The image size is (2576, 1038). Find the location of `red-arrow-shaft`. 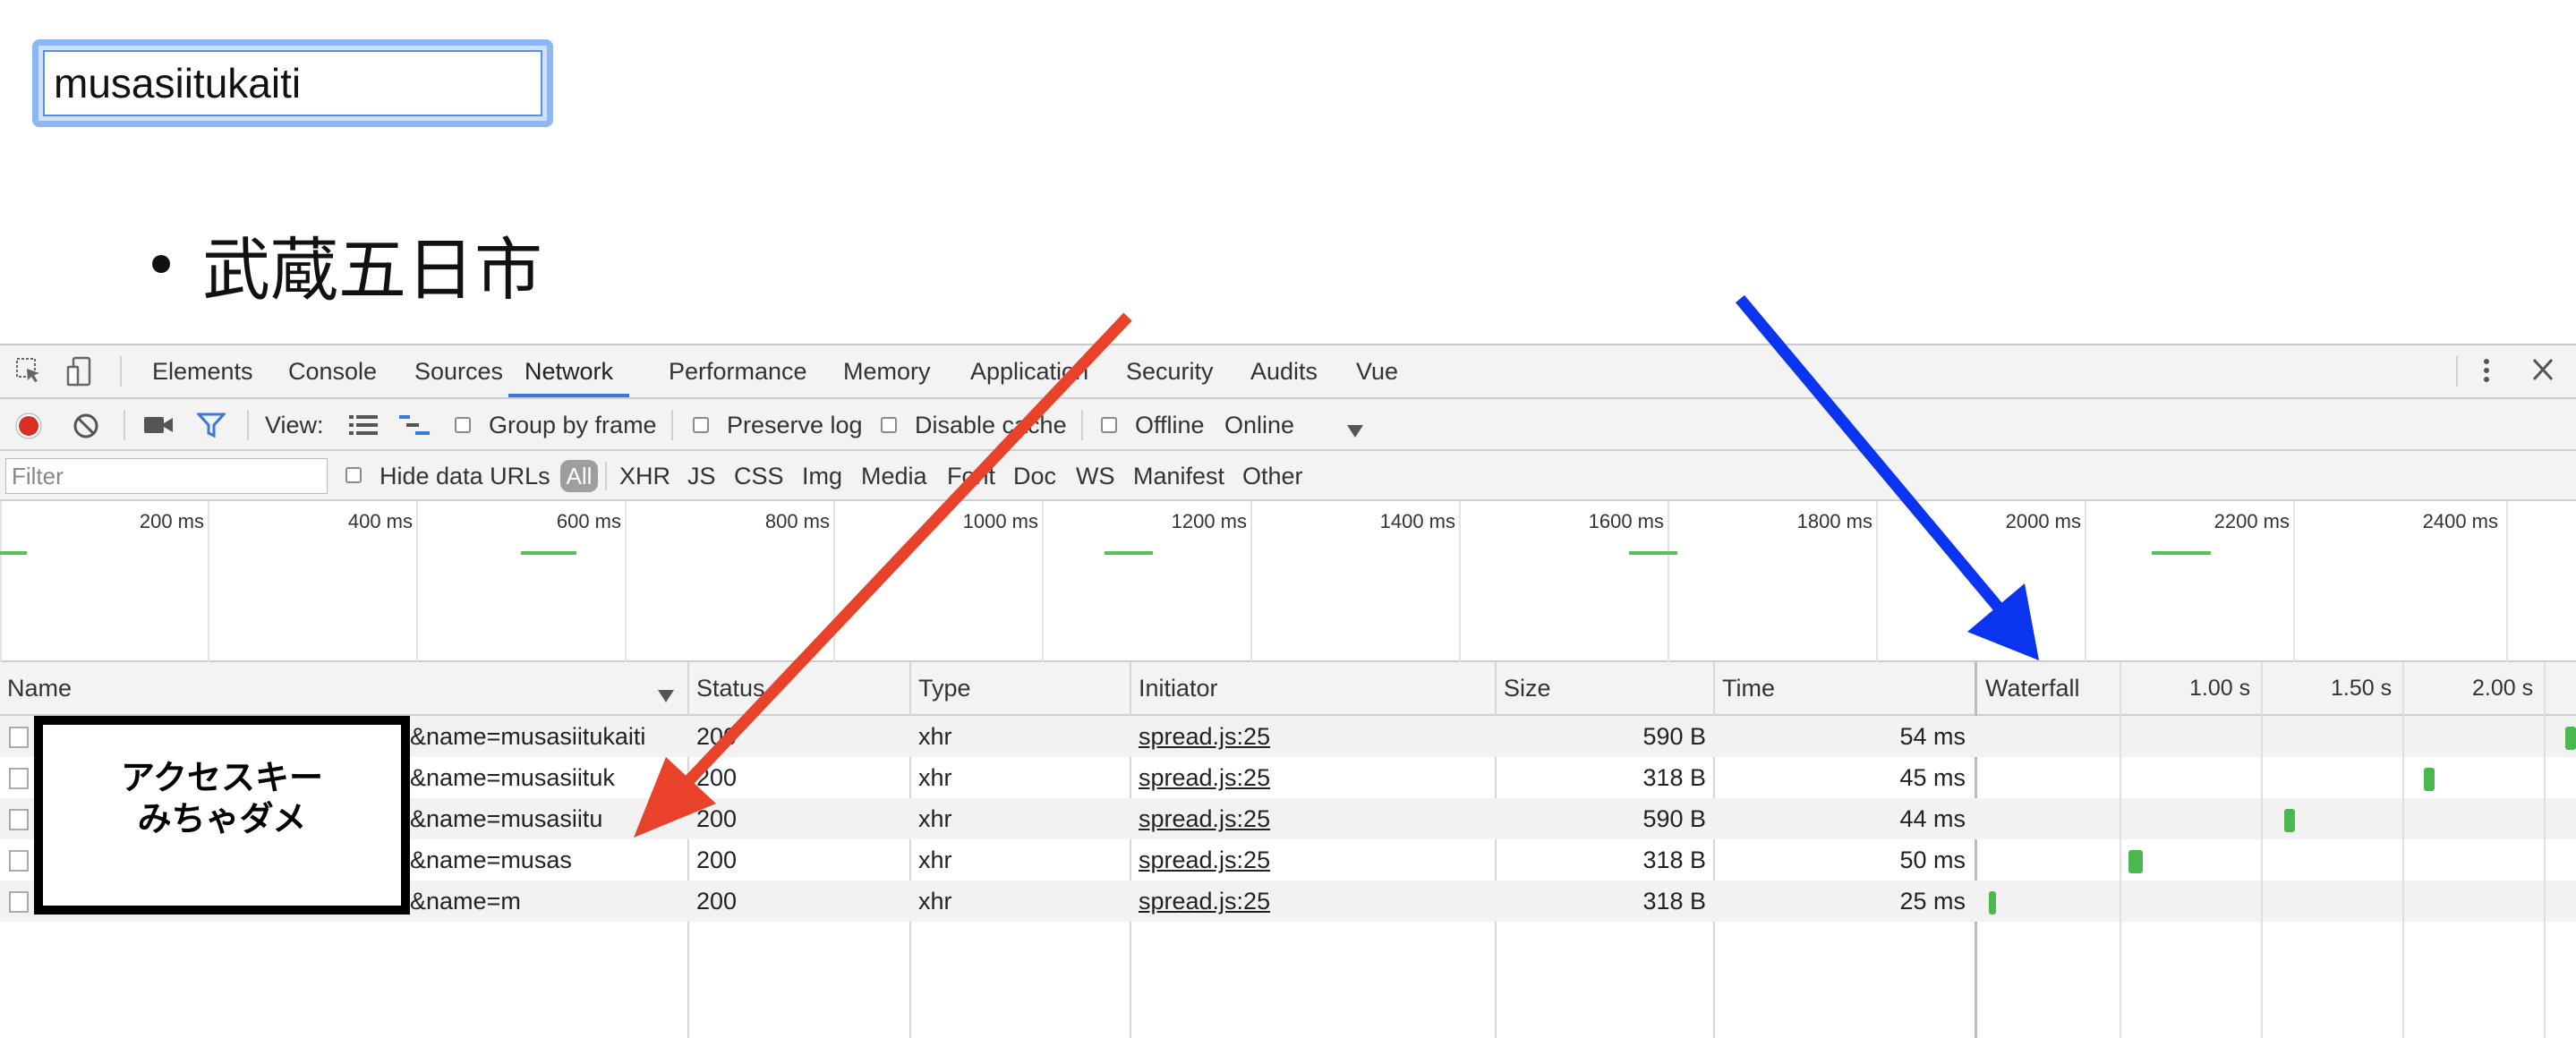

red-arrow-shaft is located at coordinates (908, 548).